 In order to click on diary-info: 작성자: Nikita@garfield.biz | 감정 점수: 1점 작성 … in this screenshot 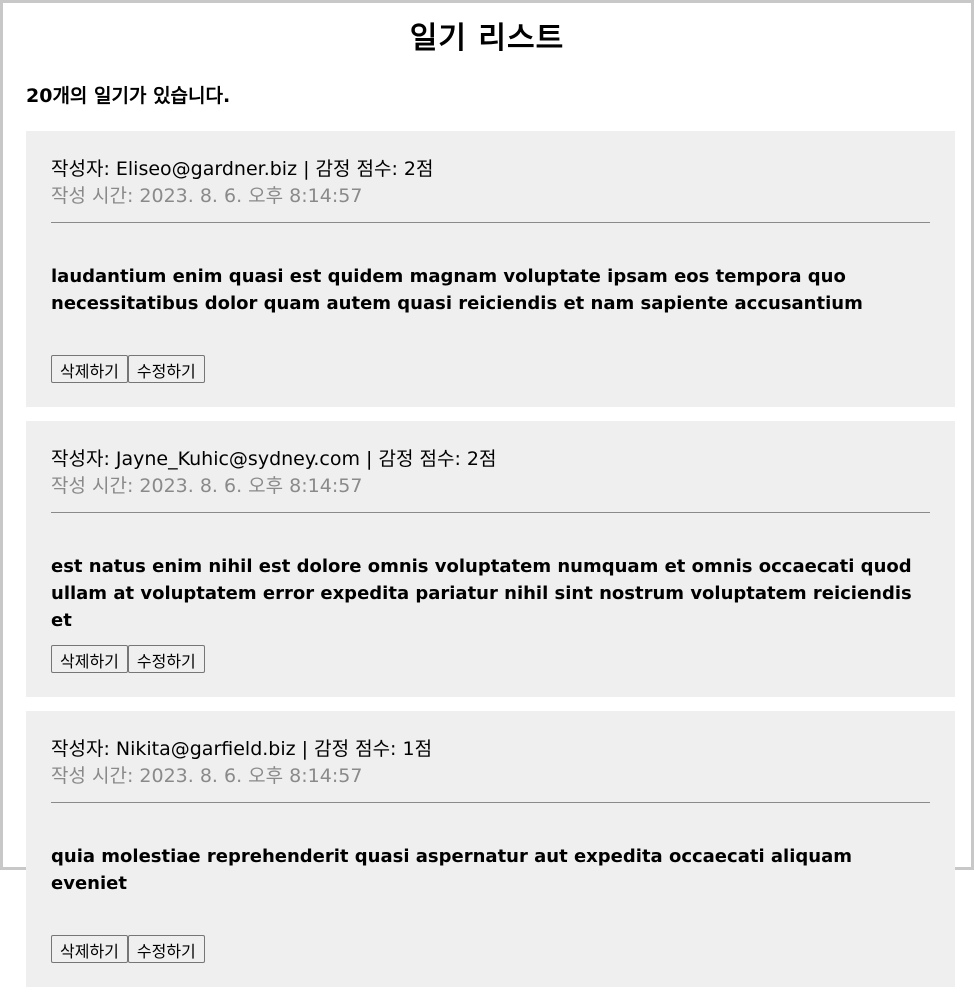, I will do `click(490, 763)`.